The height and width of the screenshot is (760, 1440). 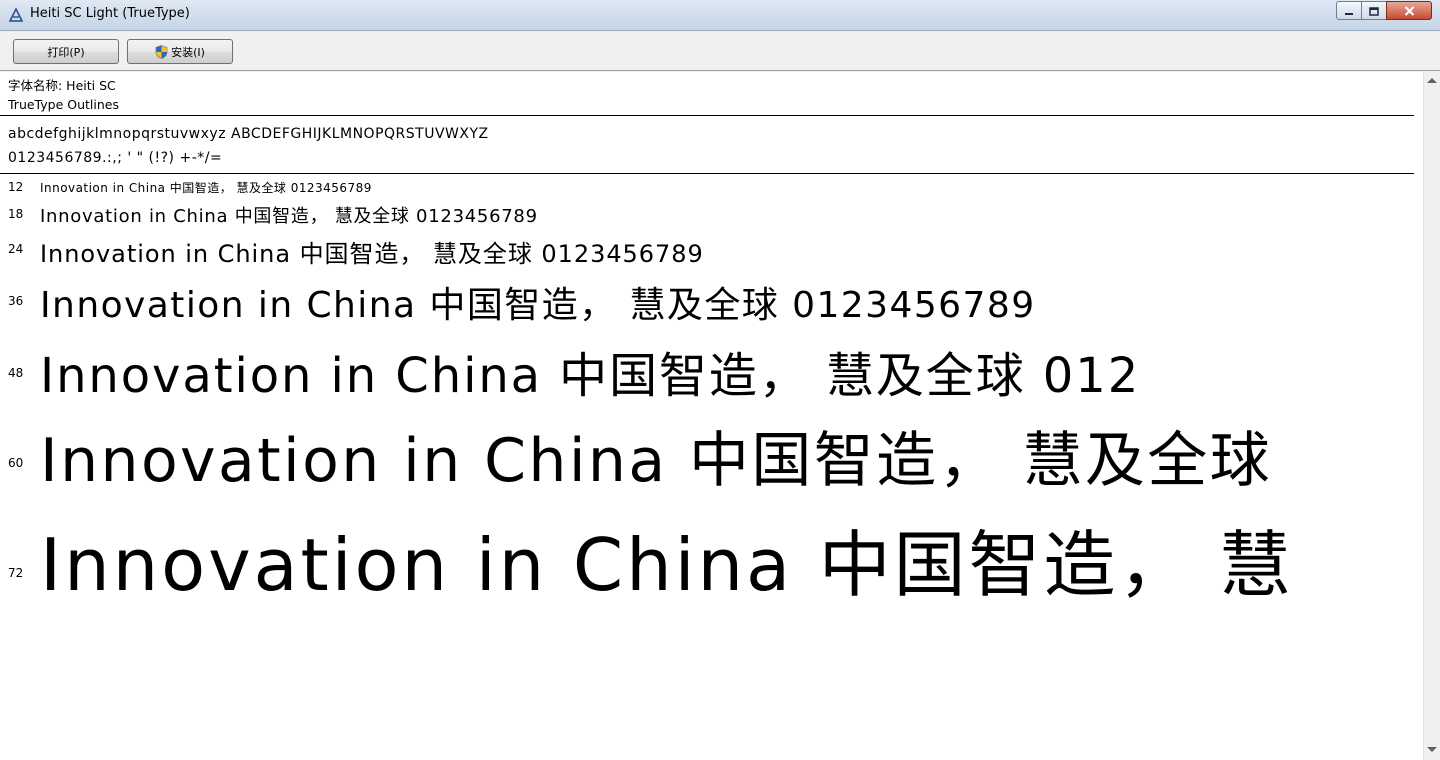 I want to click on close-button, so click(x=1409, y=10).